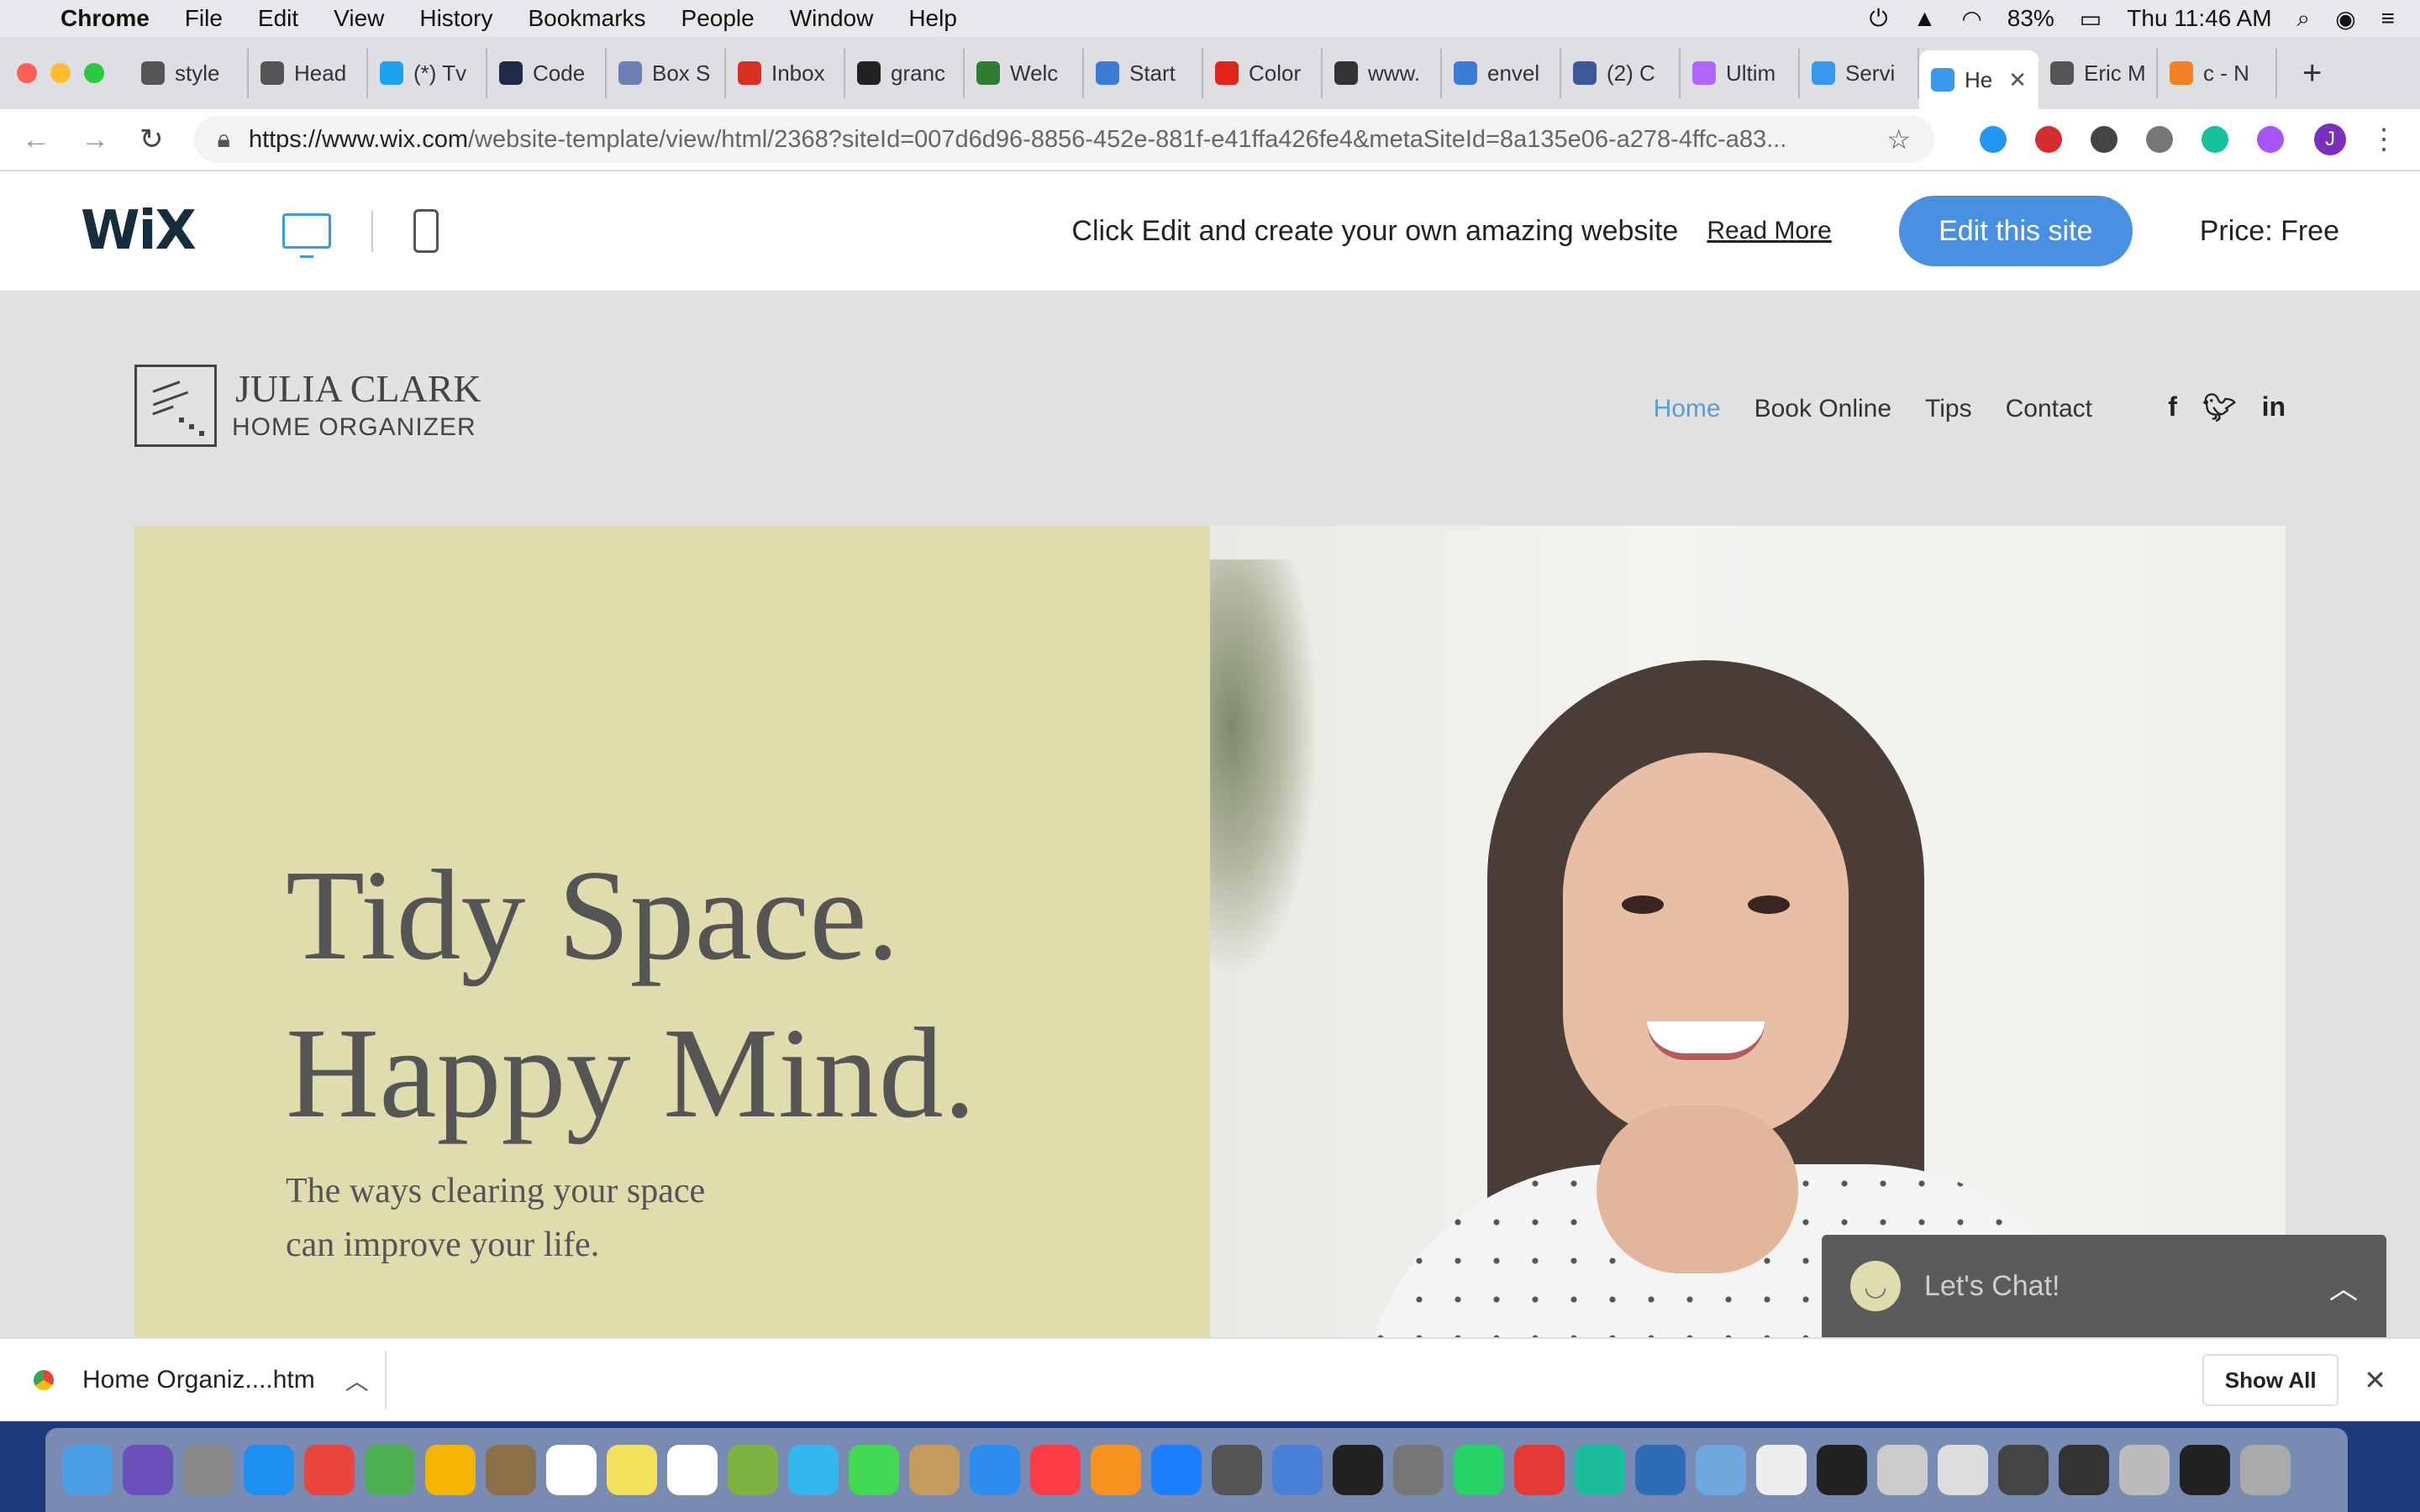 Image resolution: width=2420 pixels, height=1512 pixels. Describe the element at coordinates (1143, 73) in the screenshot. I see `browser-tab: Start` at that location.